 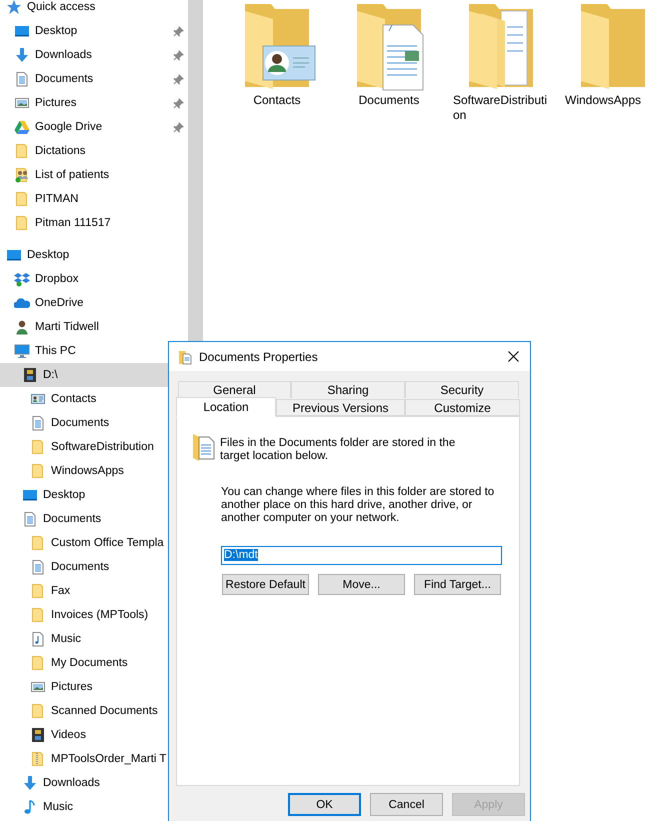 I want to click on info-text: Files in the Documents folder are stored in the target location below., so click(x=338, y=450).